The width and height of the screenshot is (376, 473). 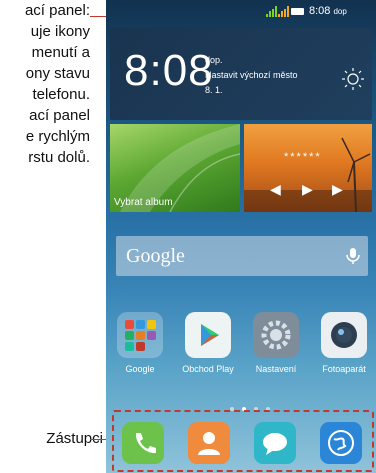 What do you see at coordinates (59, 115) in the screenshot?
I see `annotation-line: ací panel` at bounding box center [59, 115].